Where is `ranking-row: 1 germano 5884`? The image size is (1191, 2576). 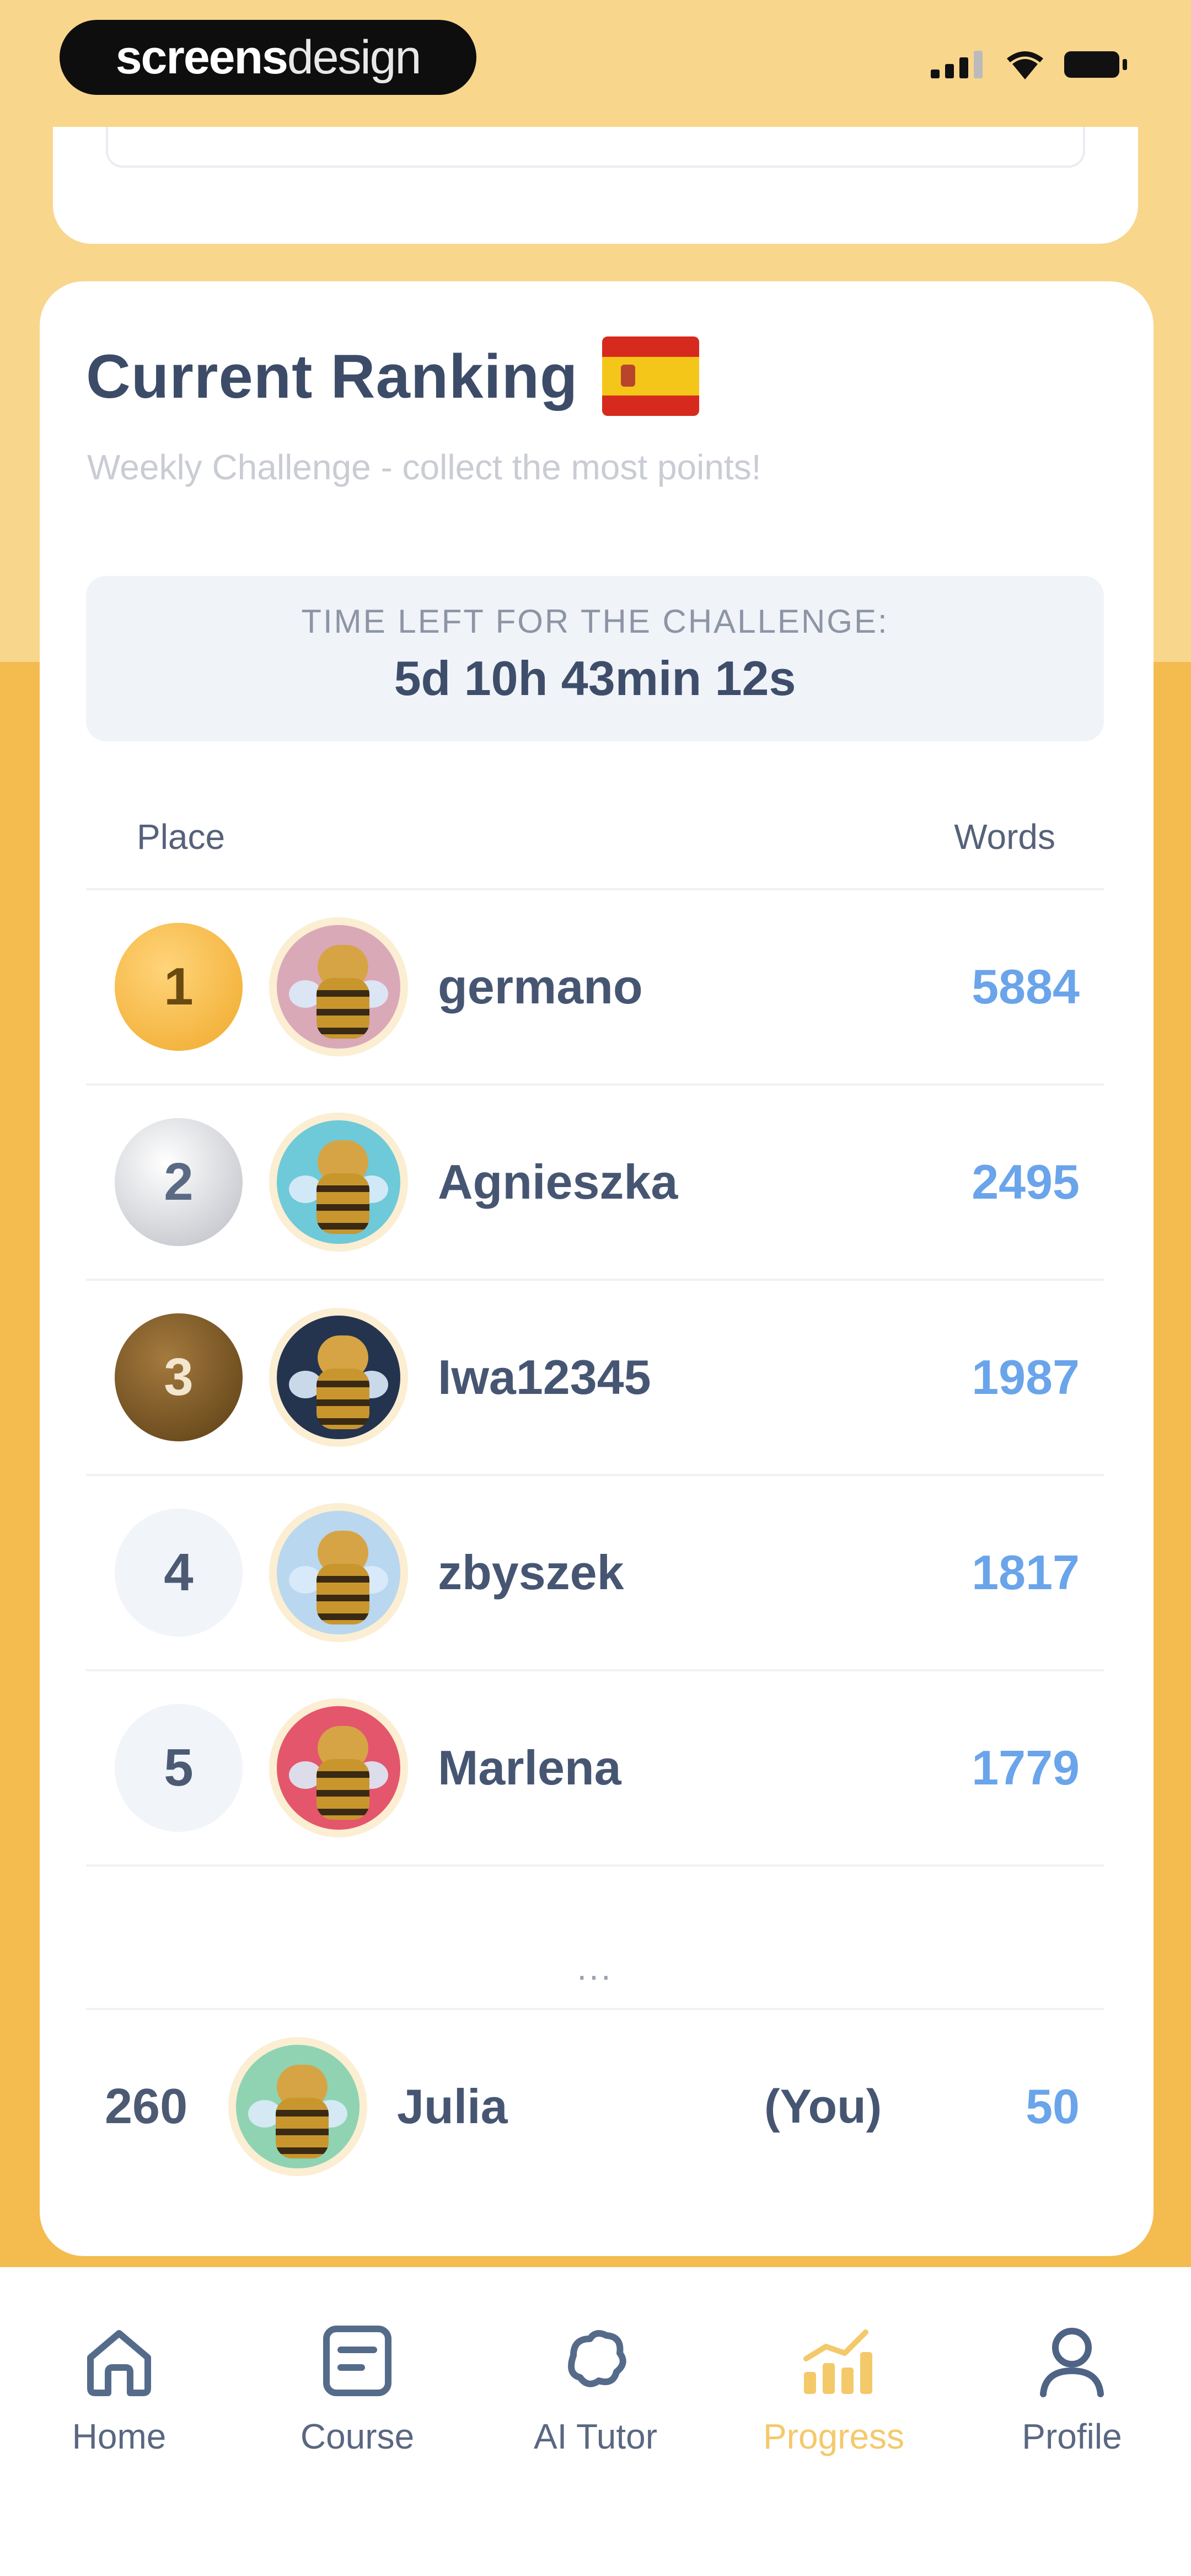
ranking-row: 1 germano 5884 is located at coordinates (595, 985).